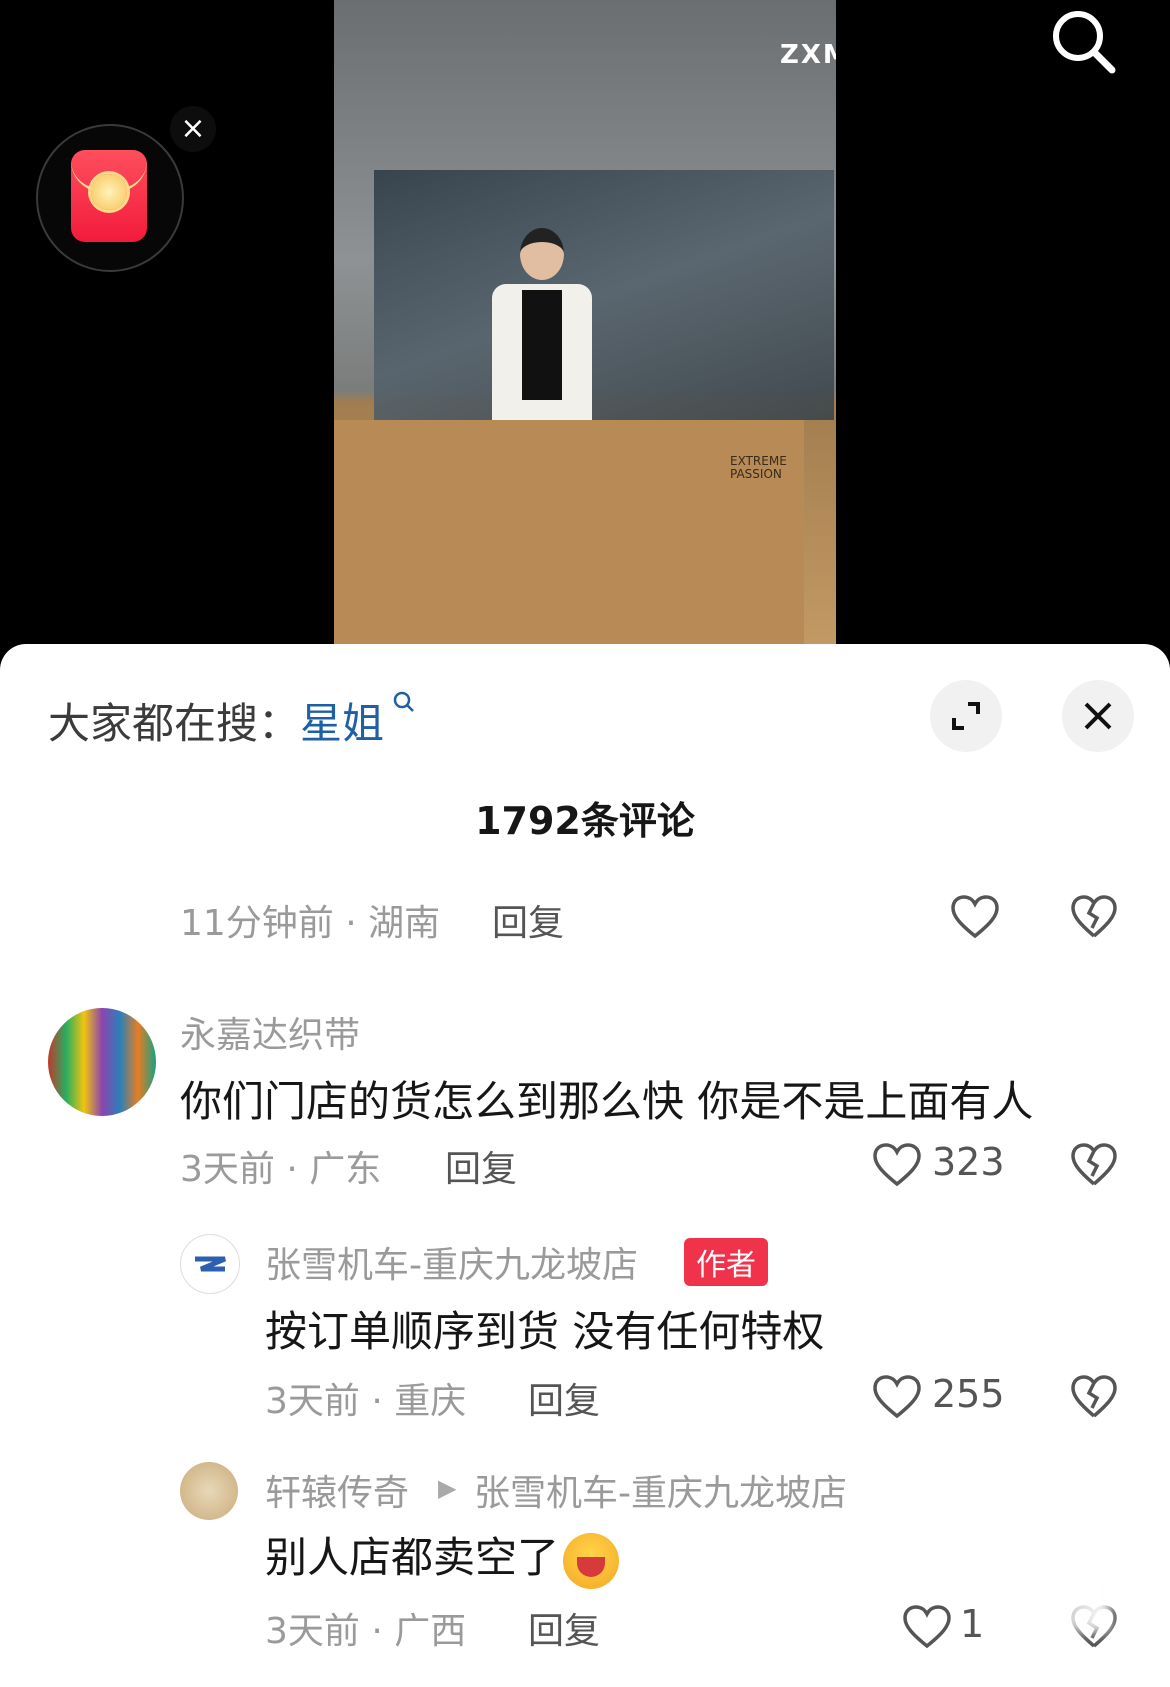 Image resolution: width=1170 pixels, height=1687 pixels. Describe the element at coordinates (545, 1331) in the screenshot. I see `comment-text: 按订单顺序到货 没有任何特权` at that location.